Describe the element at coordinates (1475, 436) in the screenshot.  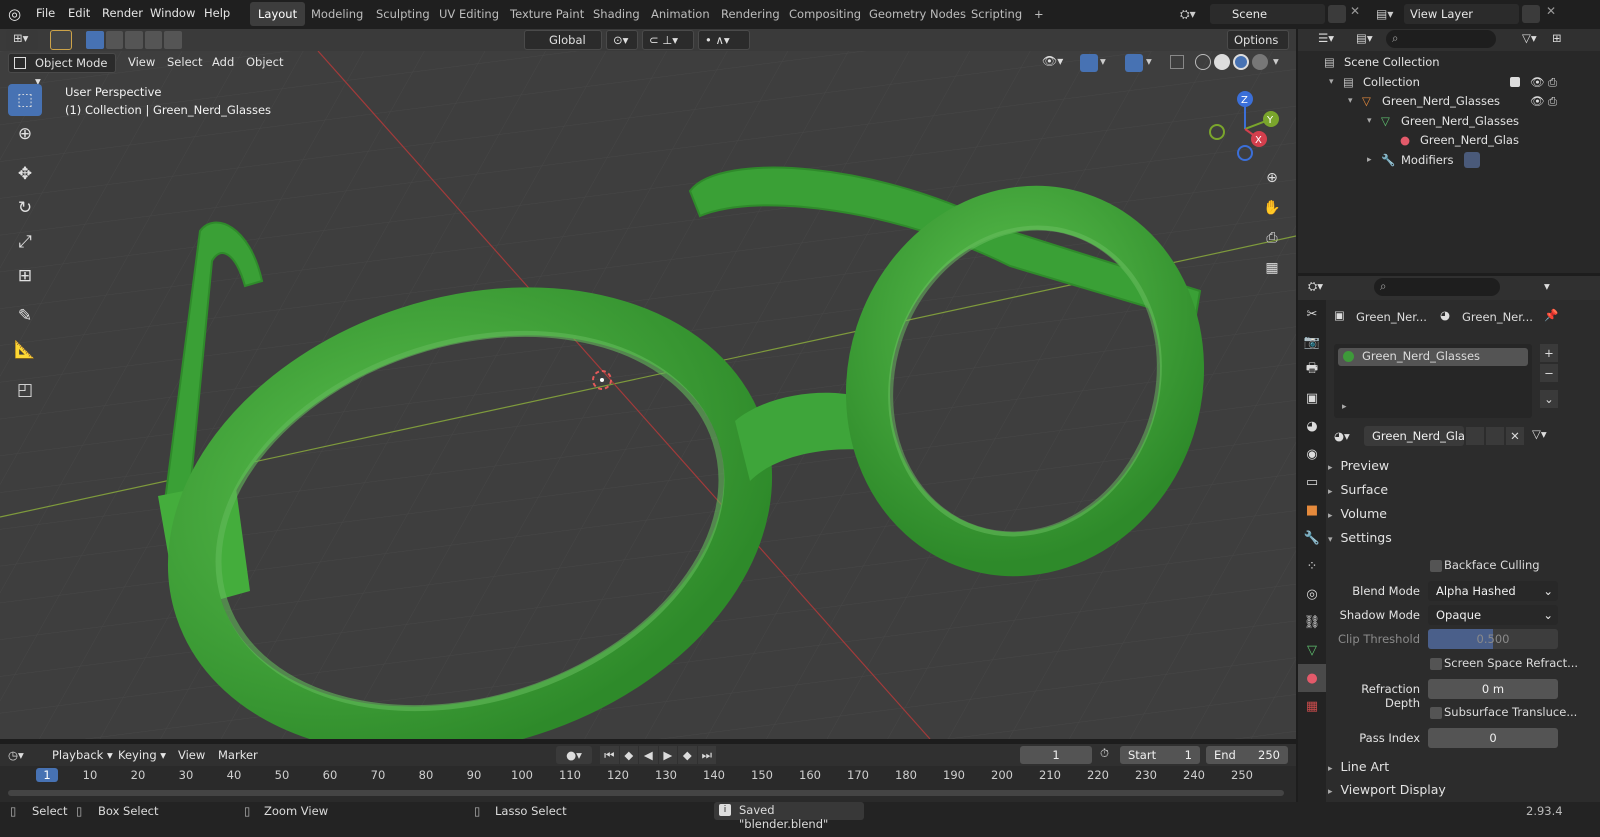
I see `fake-user-icon` at that location.